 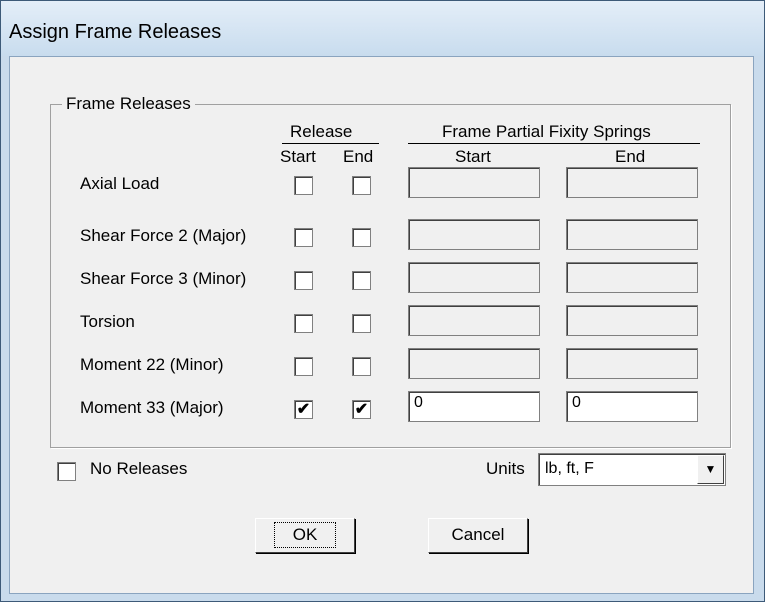 What do you see at coordinates (710, 469) in the screenshot?
I see `dropdown-arrow-icon: ▼` at bounding box center [710, 469].